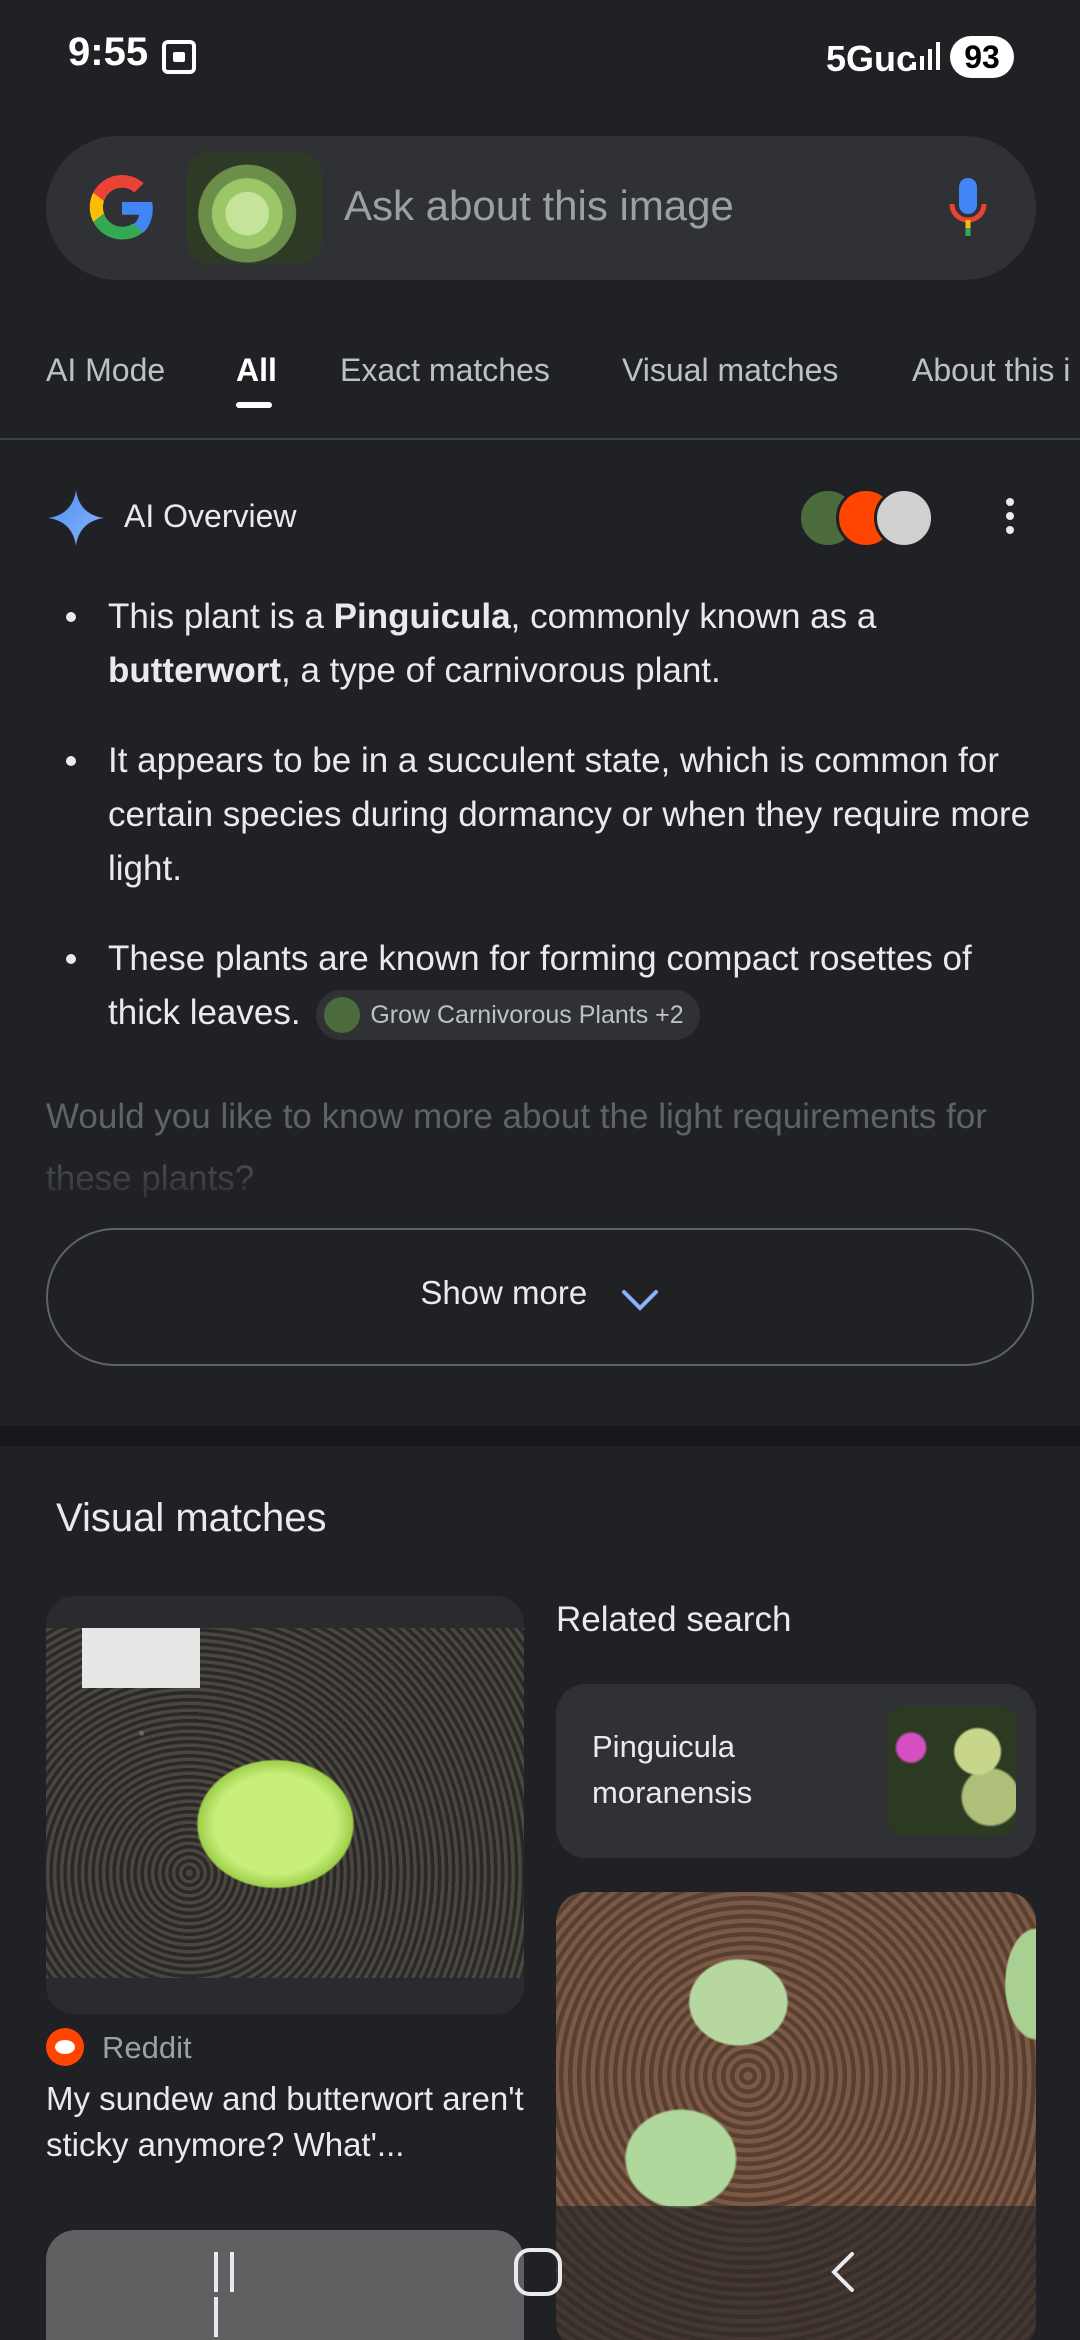 This screenshot has height=2340, width=1080. What do you see at coordinates (236, 2294) in the screenshot?
I see `recent-apps-icon` at bounding box center [236, 2294].